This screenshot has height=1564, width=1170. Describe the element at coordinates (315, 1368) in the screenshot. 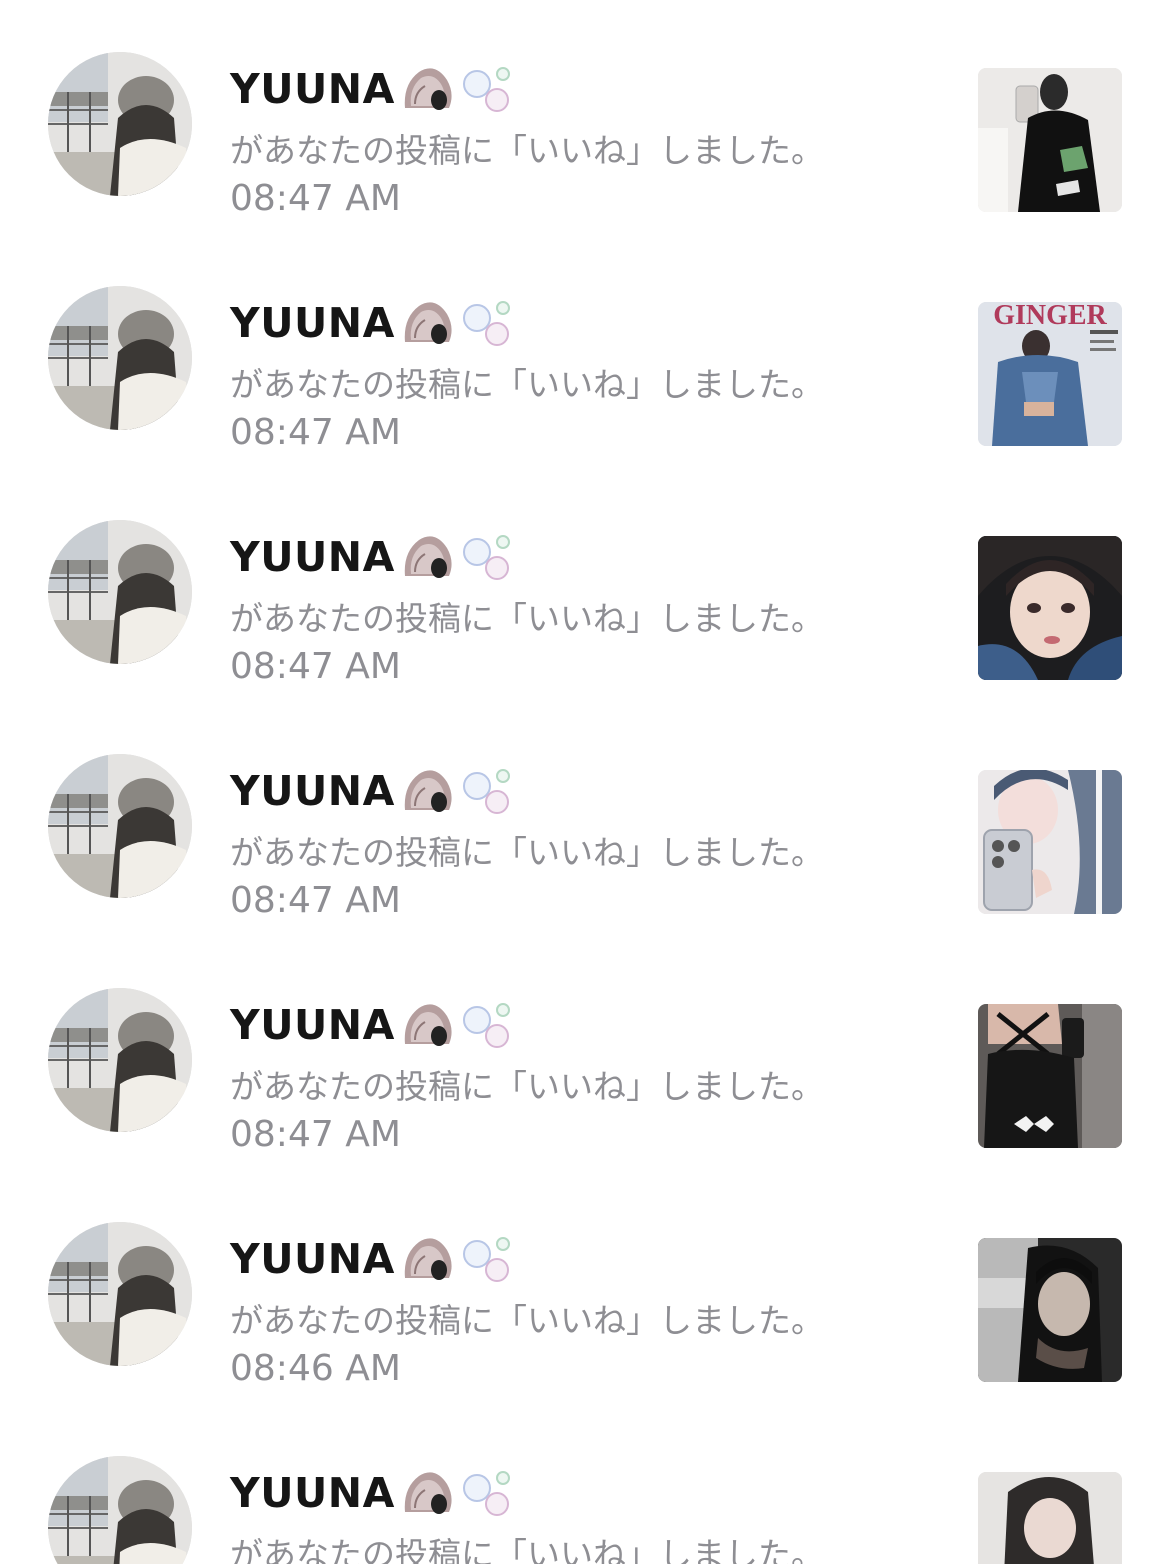

I see `timestamp: 08:46 AM` at that location.